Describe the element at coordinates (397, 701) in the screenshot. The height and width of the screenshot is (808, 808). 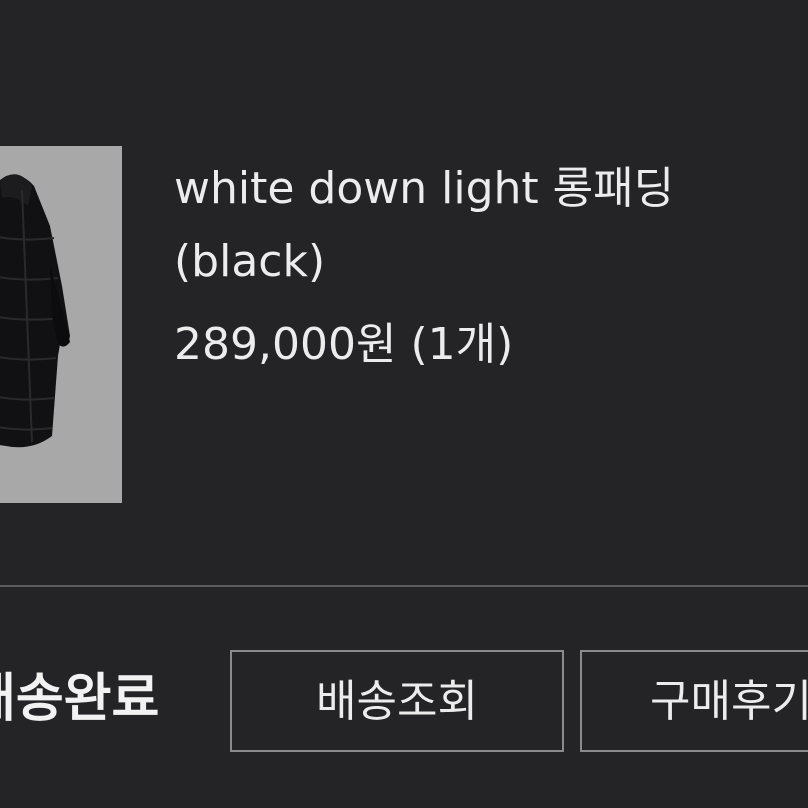
I see `track-delivery-button: 배송조회` at that location.